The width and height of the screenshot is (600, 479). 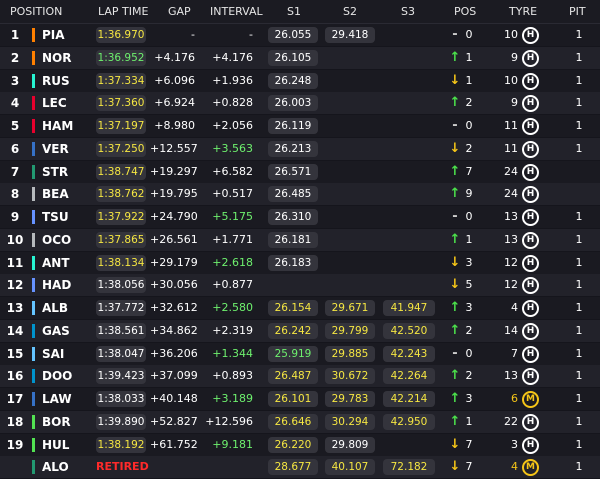 I want to click on sector-1-time: 26.003, so click(x=293, y=103).